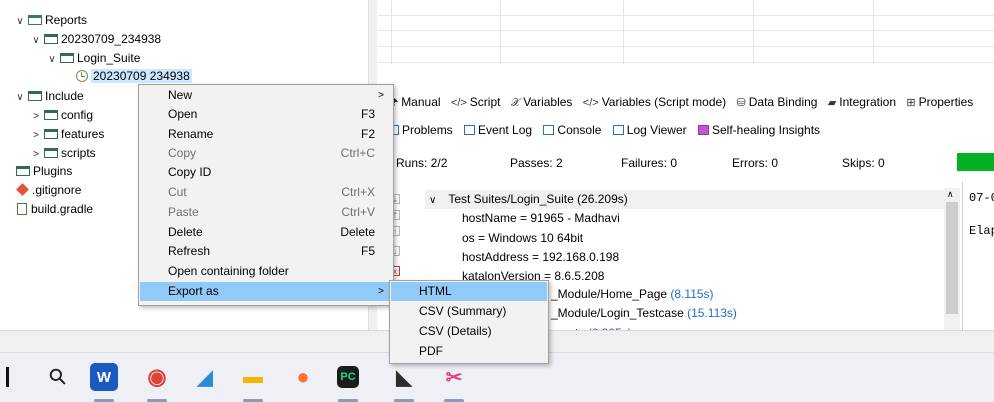 The width and height of the screenshot is (994, 402). Describe the element at coordinates (303, 377) in the screenshot. I see `firefox-icon: ●` at that location.